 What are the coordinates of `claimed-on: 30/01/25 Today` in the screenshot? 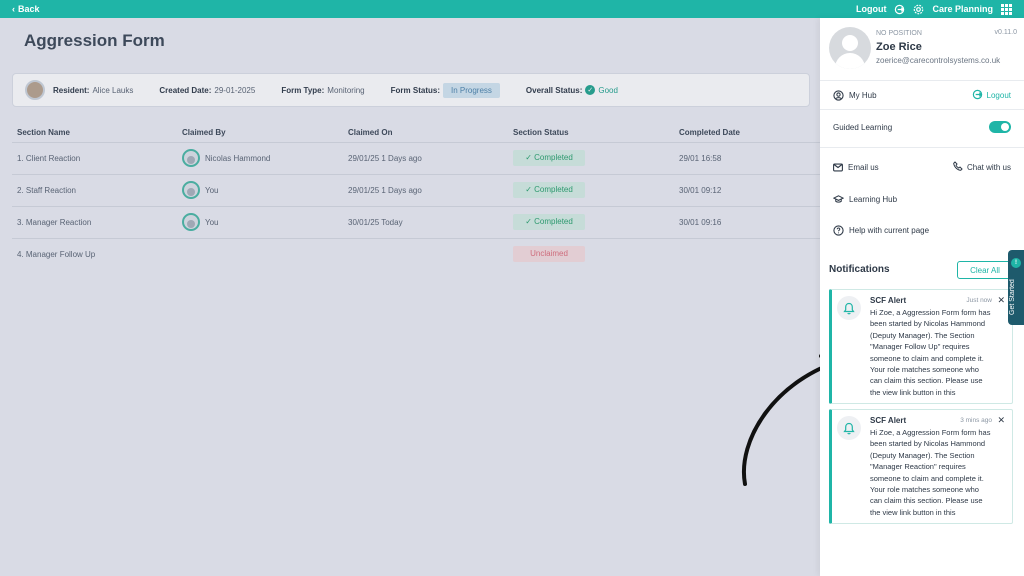 It's located at (425, 222).